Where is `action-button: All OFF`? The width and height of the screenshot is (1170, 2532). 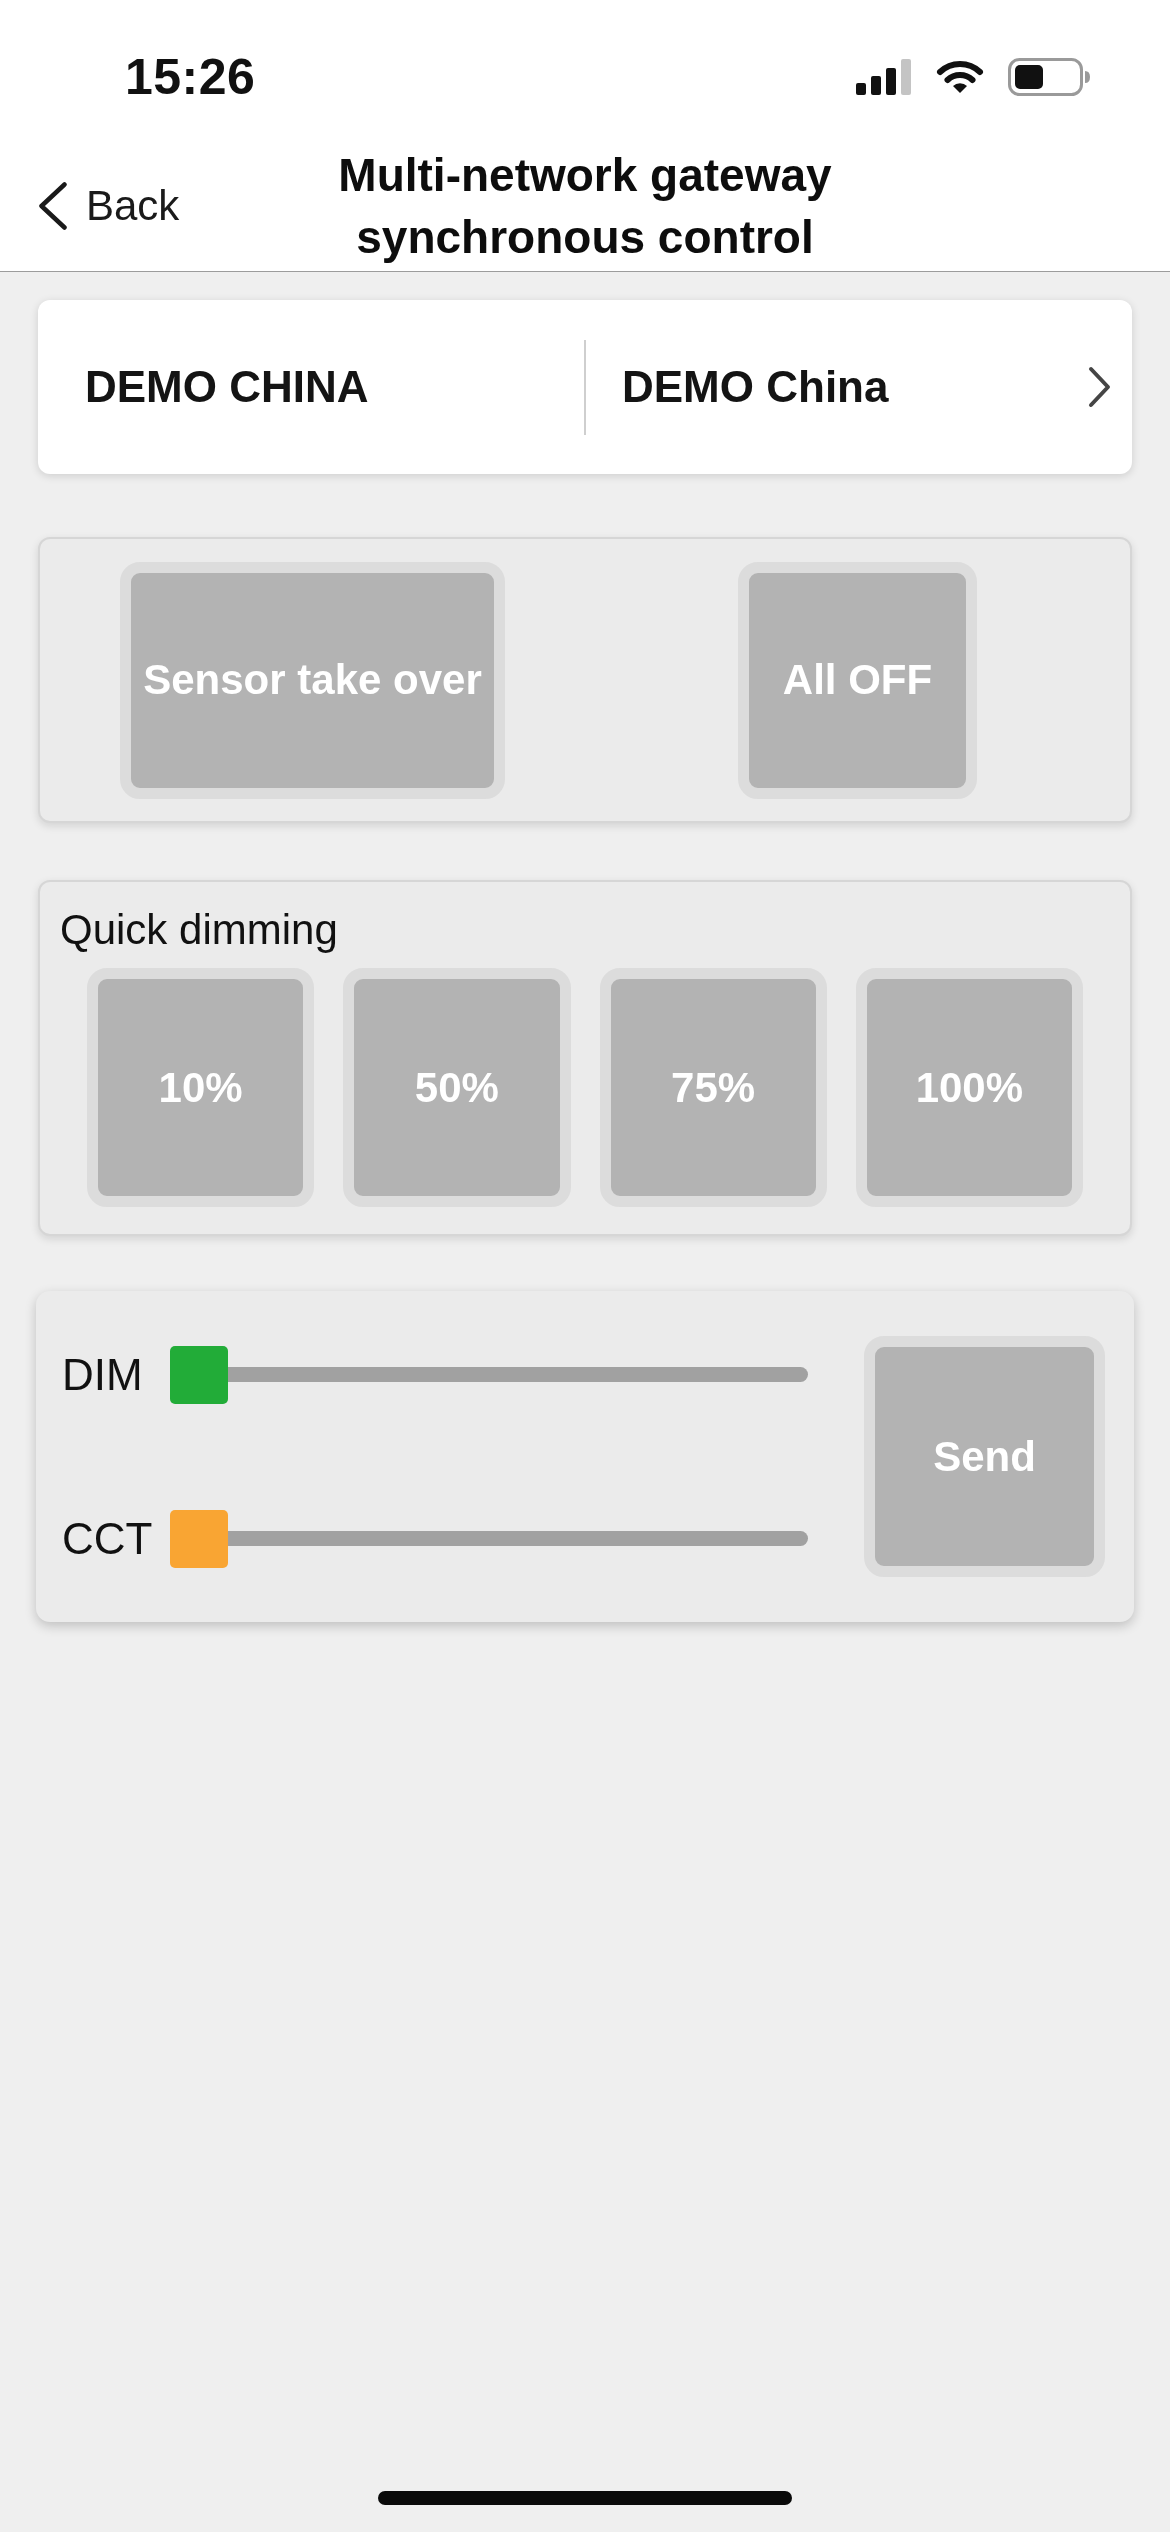 action-button: All OFF is located at coordinates (857, 680).